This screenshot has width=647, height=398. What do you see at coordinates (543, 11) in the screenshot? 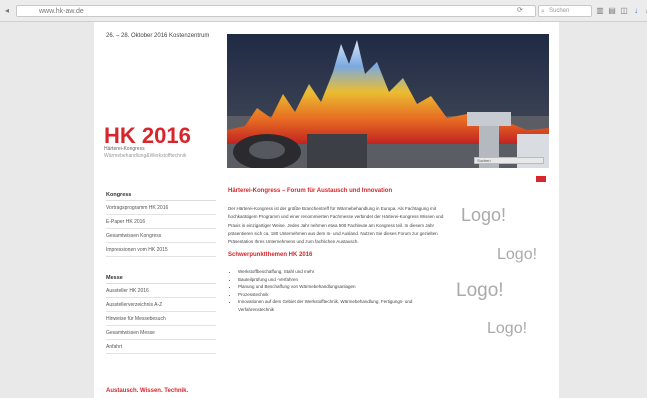
I see `search-icon: ⌕` at bounding box center [543, 11].